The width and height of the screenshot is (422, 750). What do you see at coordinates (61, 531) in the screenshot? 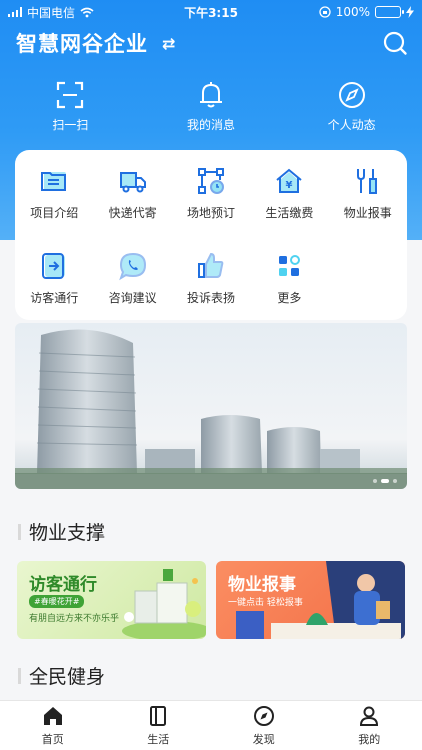
I see `section-title-property: 物业支撑` at bounding box center [61, 531].